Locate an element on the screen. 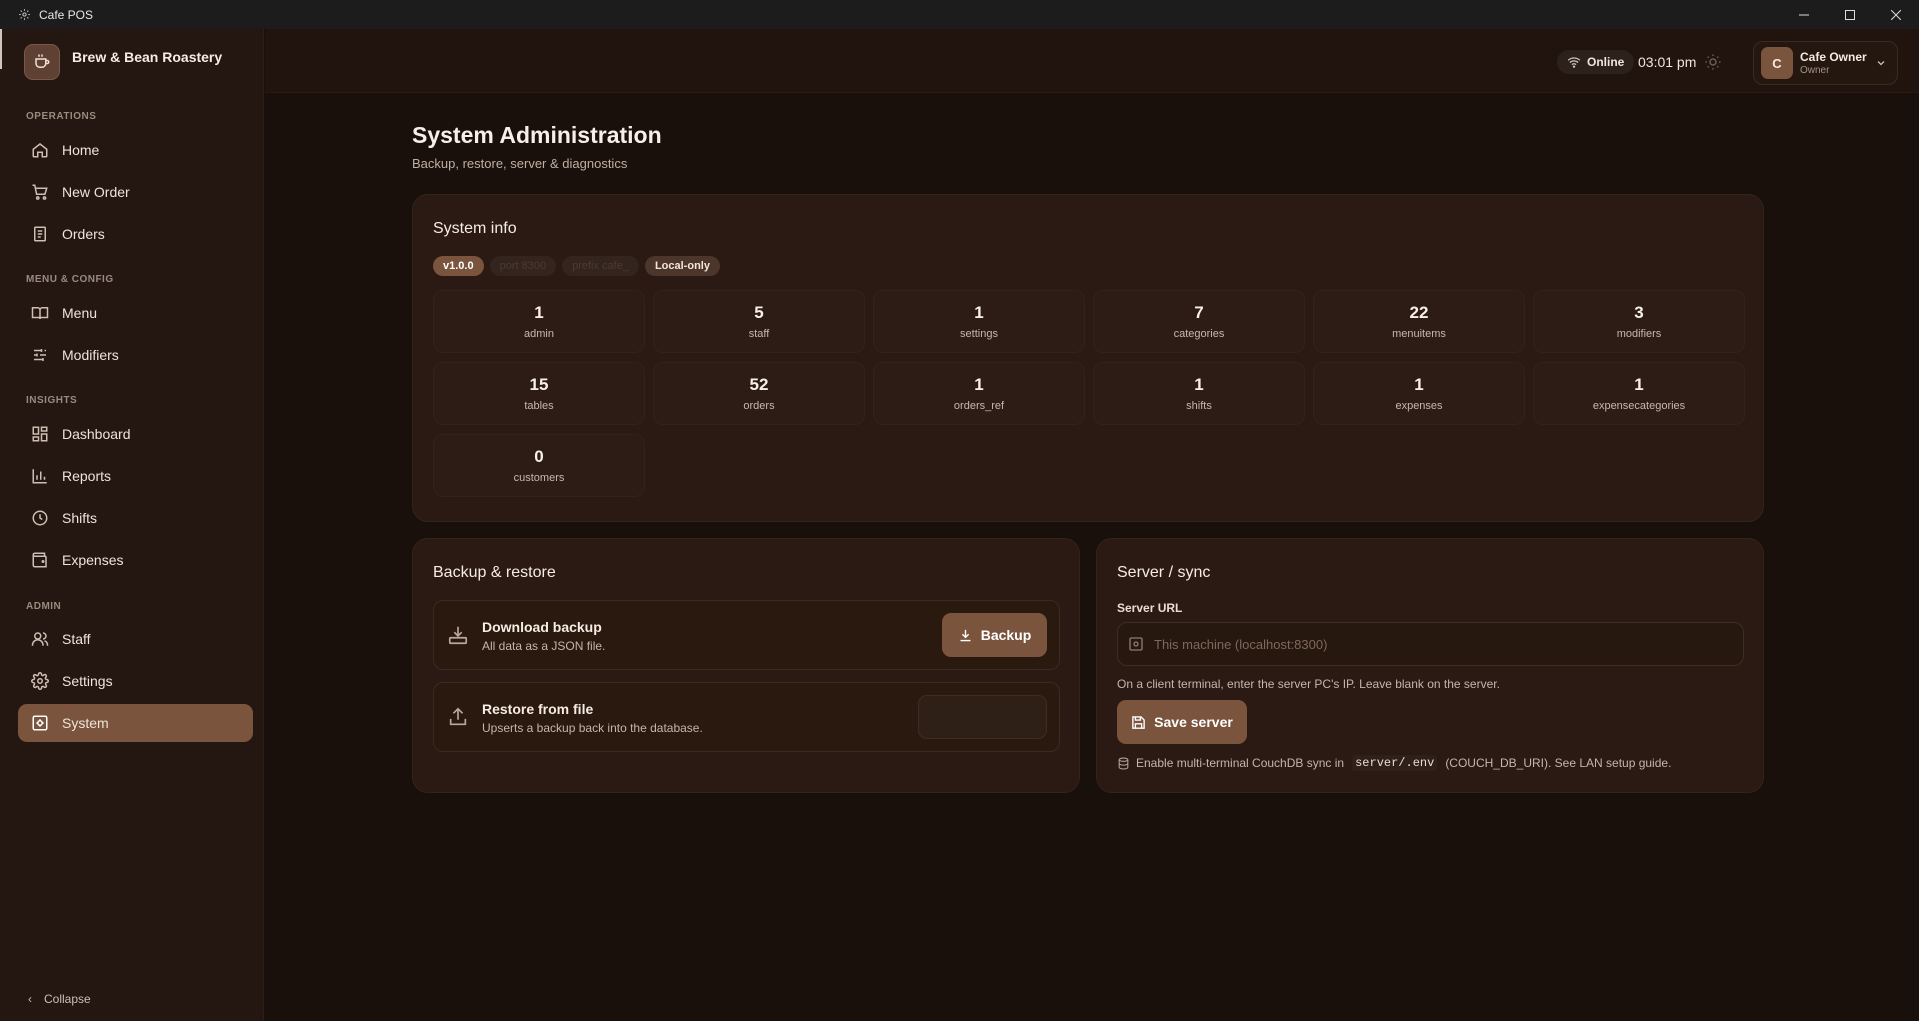  stat-value: 0 is located at coordinates (539, 456).